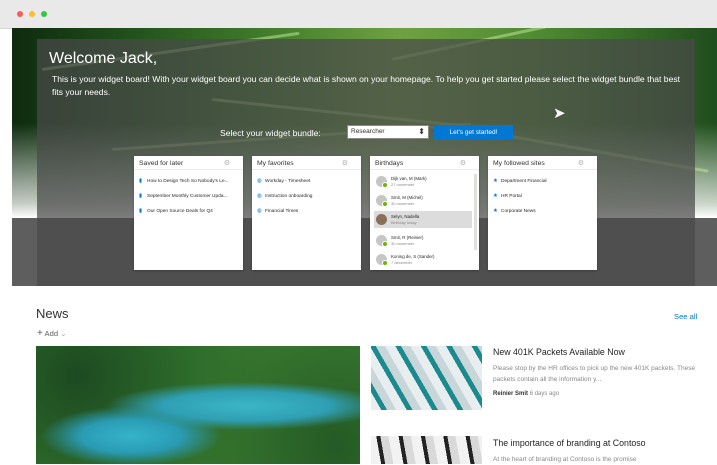  Describe the element at coordinates (63, 333) in the screenshot. I see `chevron-down-icon: ⌄` at that location.